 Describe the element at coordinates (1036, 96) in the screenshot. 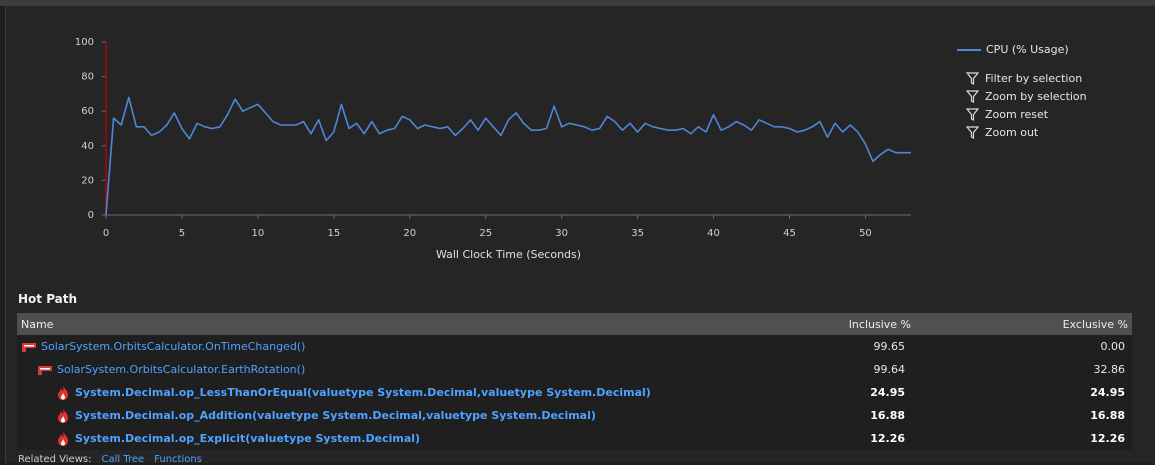

I see `zoom-by-selection-label: Zoom by selection` at that location.